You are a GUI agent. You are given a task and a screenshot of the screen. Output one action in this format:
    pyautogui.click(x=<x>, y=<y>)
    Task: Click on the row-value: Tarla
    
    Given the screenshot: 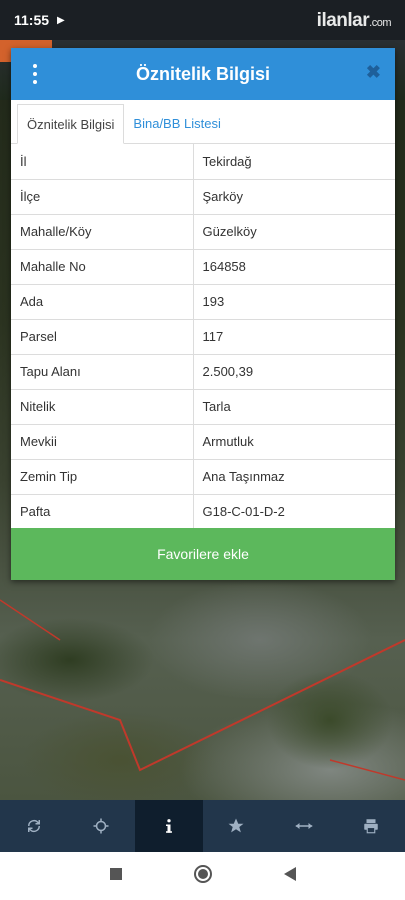 What is the action you would take?
    pyautogui.click(x=294, y=407)
    